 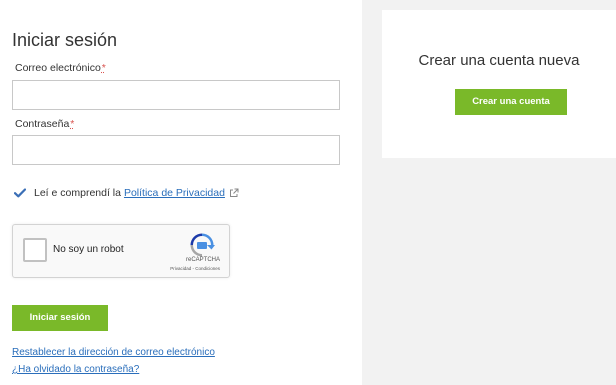 What do you see at coordinates (88, 249) in the screenshot?
I see `recaptcha-label: No soy un robot` at bounding box center [88, 249].